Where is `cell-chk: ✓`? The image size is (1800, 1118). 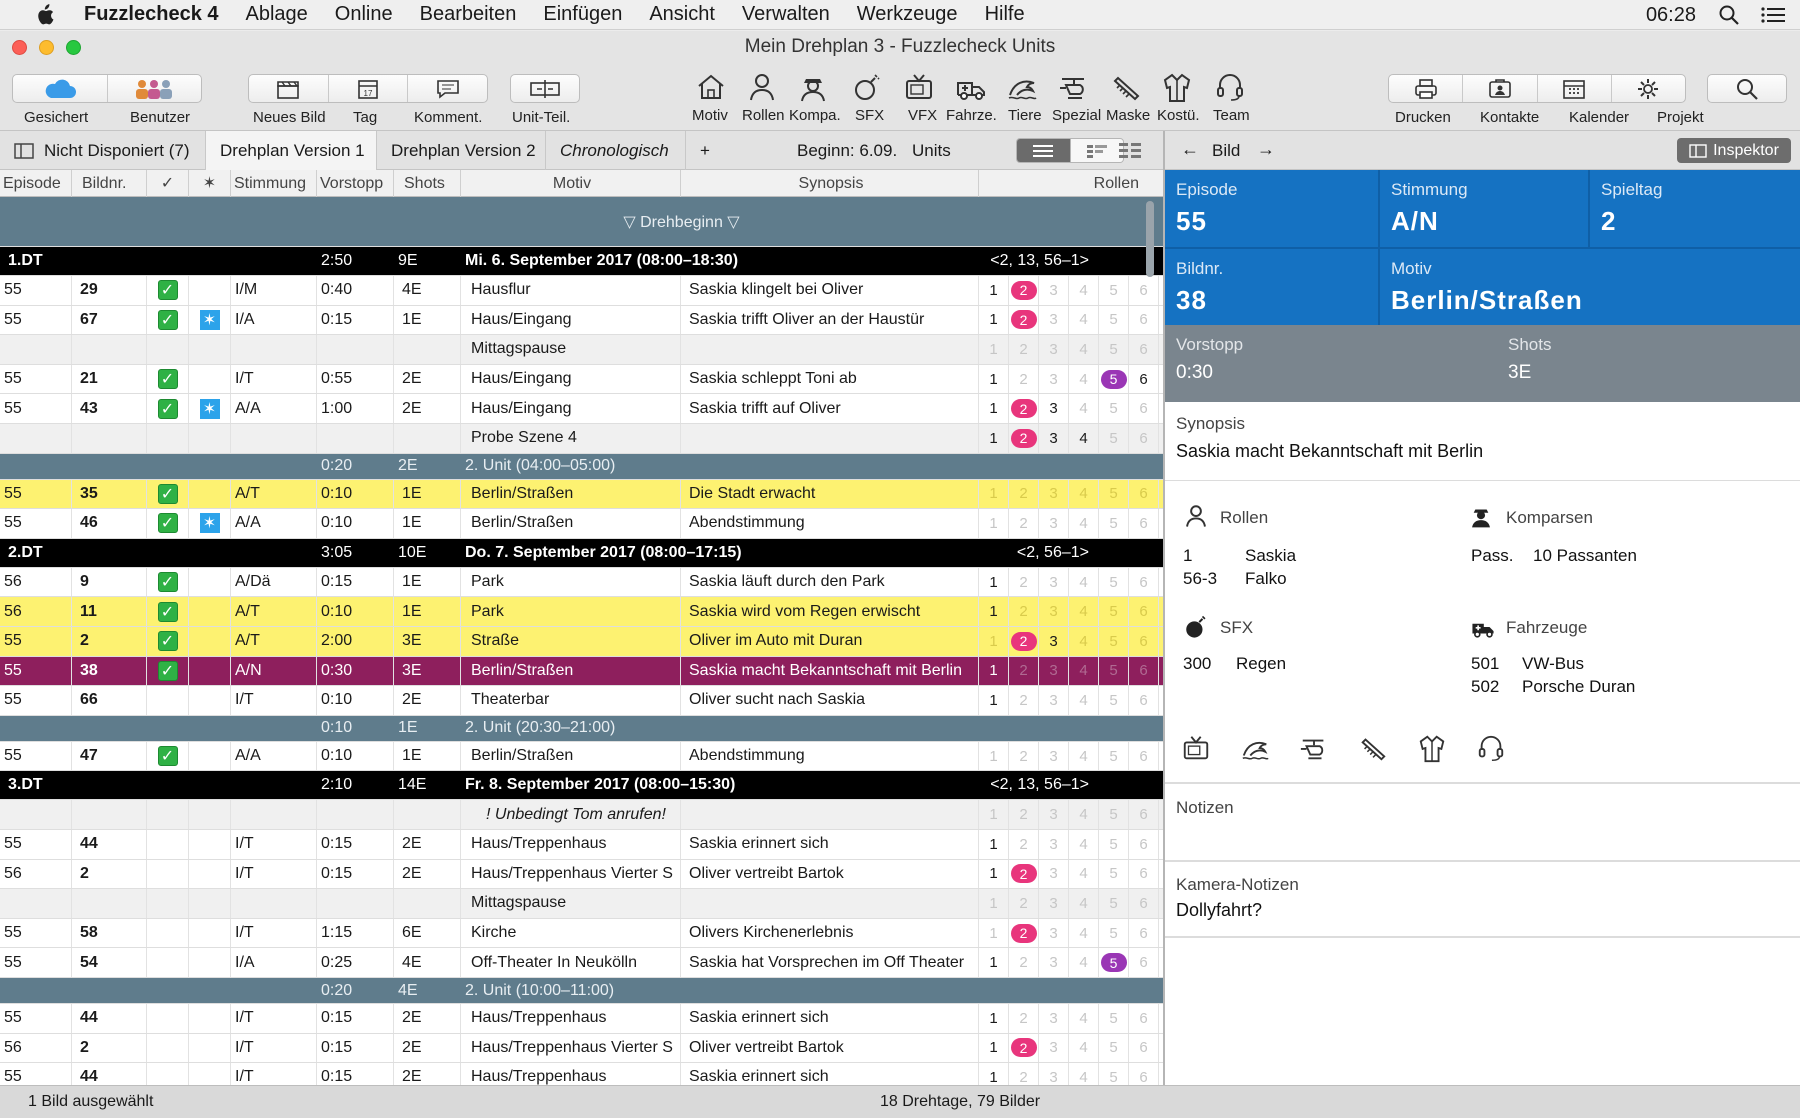
cell-chk: ✓ is located at coordinates (168, 756).